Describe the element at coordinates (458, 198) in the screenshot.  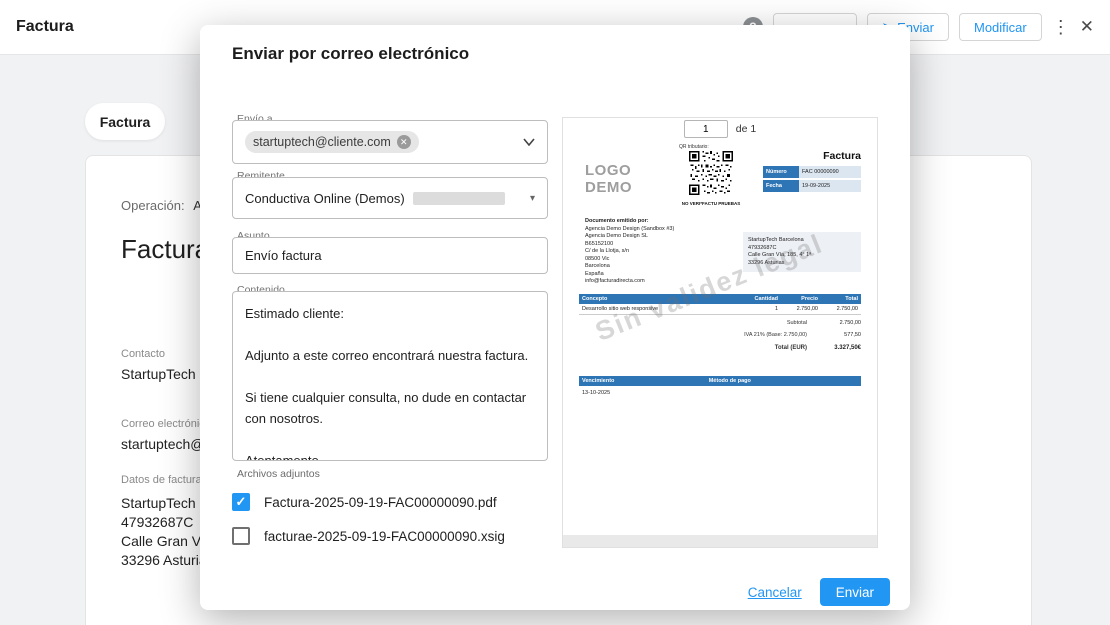
I see `sender-redacted-text` at that location.